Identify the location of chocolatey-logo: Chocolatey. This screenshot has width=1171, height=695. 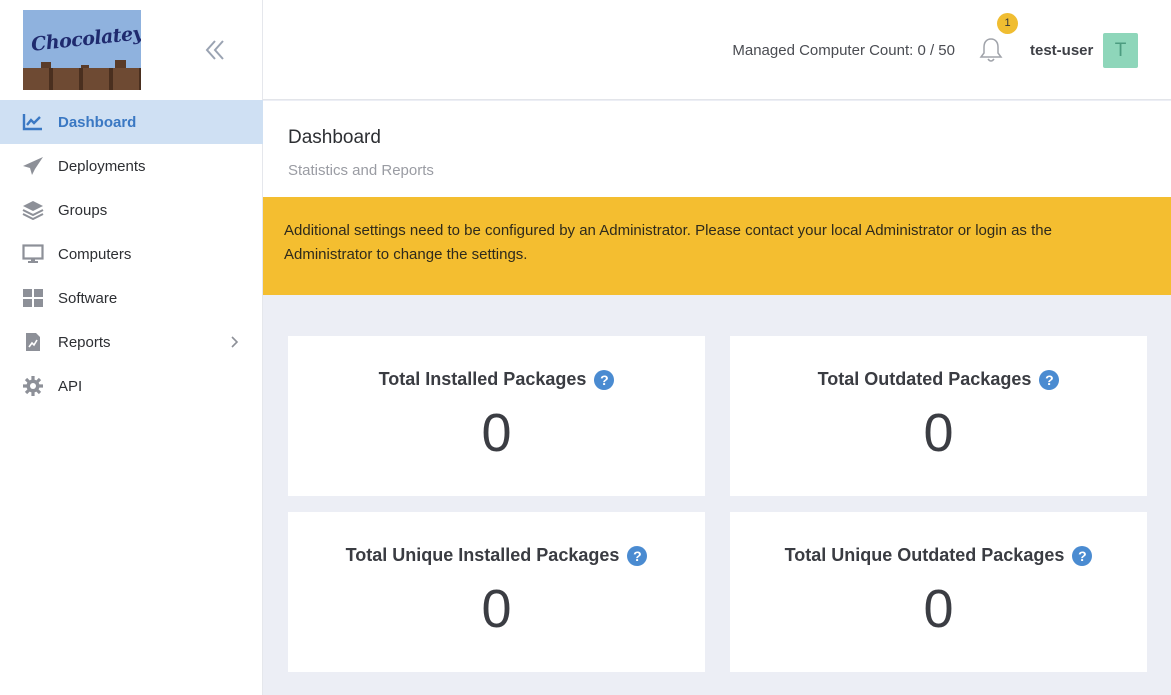
(82, 50).